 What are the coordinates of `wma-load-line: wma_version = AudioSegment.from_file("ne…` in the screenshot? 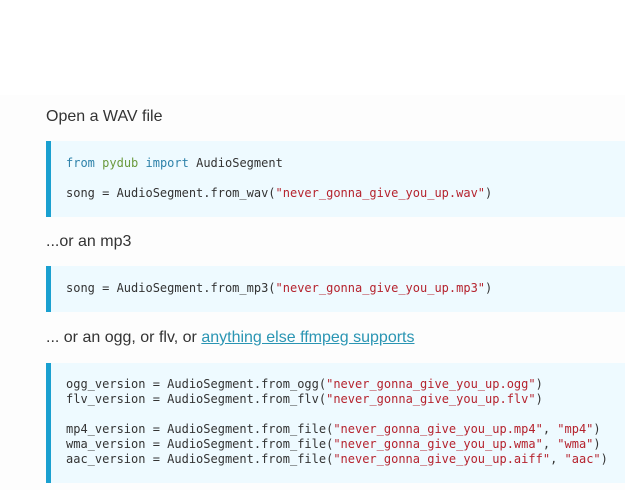 It's located at (333, 444).